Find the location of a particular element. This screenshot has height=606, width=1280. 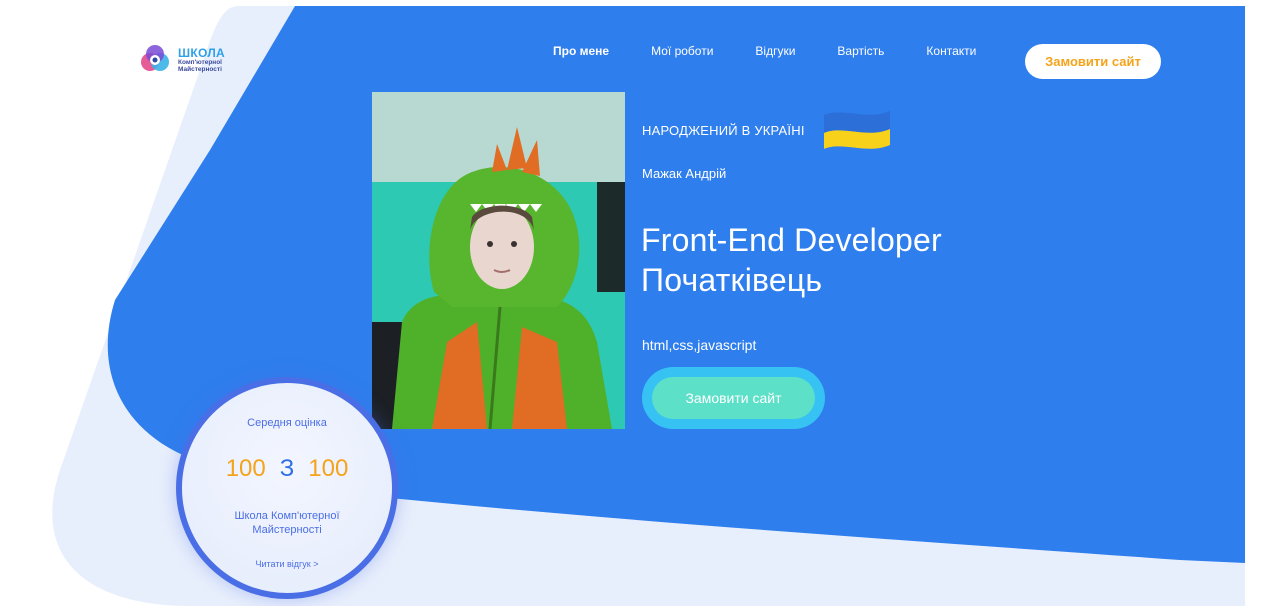

nav-works: Мої роботи is located at coordinates (682, 51).